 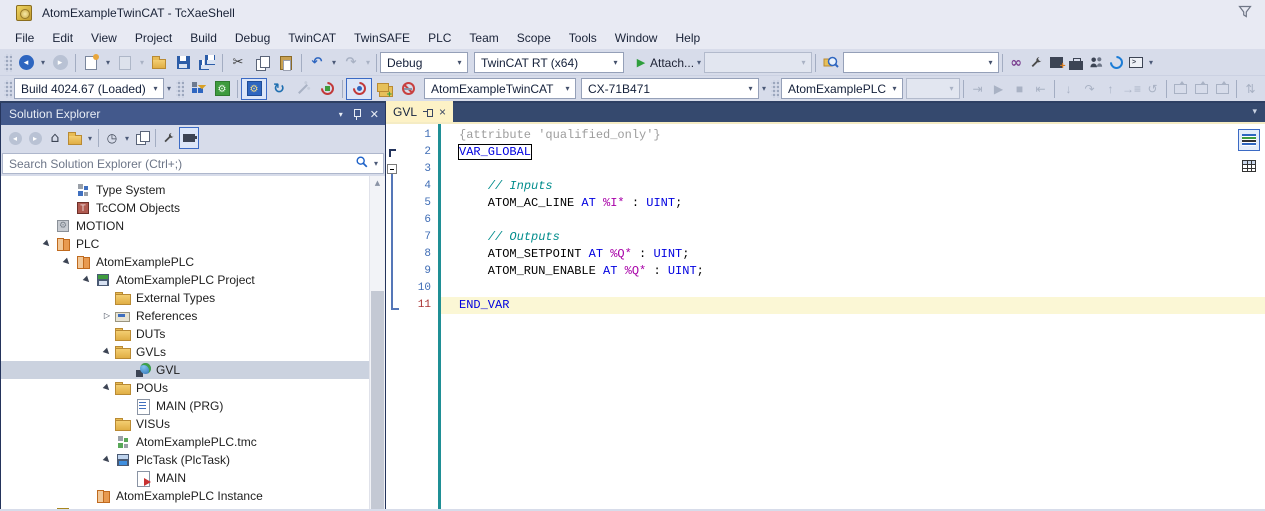 I want to click on menu-file: File, so click(x=24, y=38).